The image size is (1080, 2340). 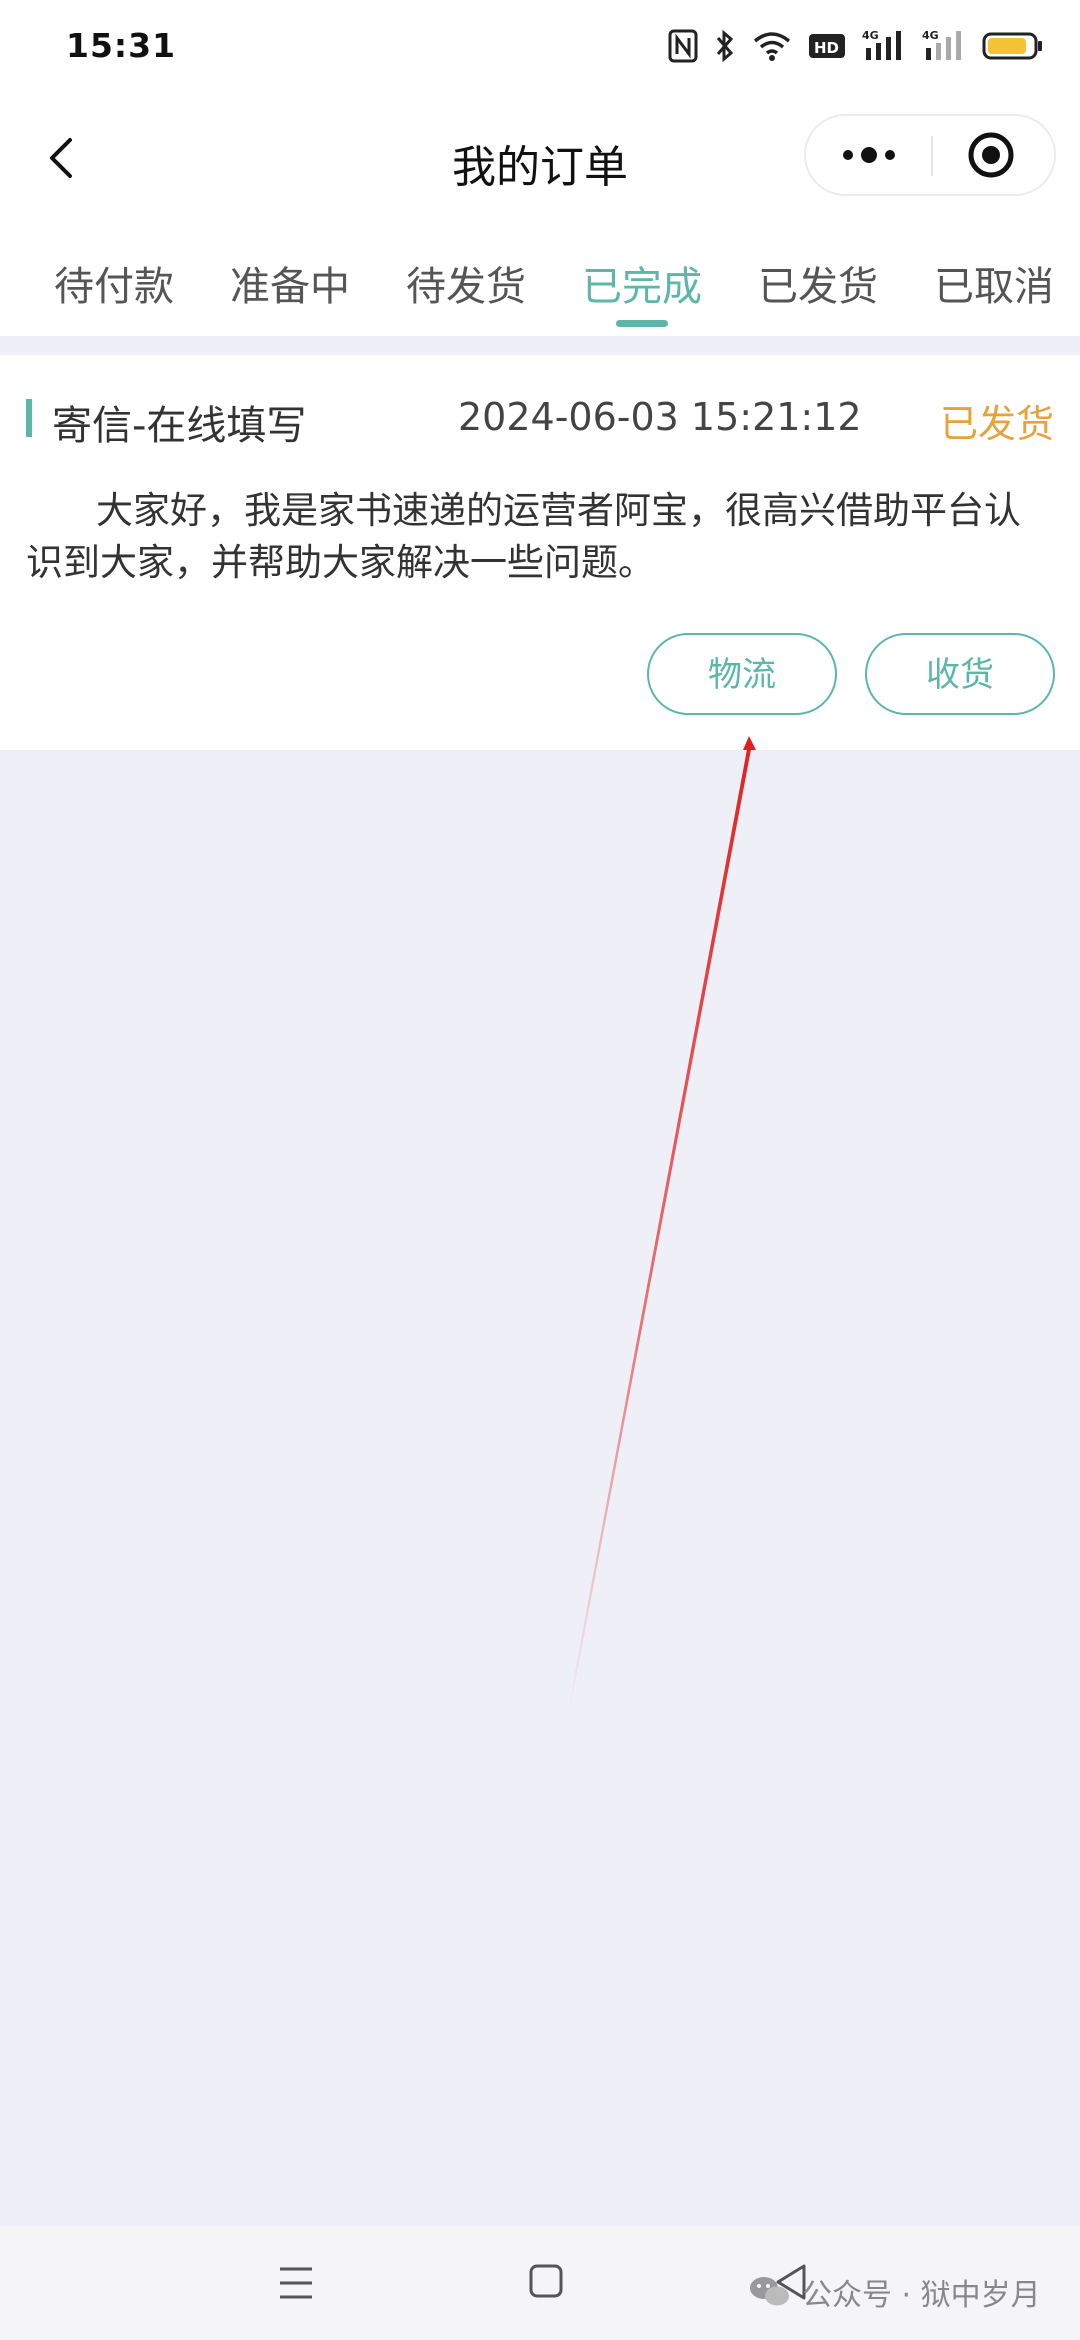 What do you see at coordinates (884, 48) in the screenshot?
I see `signal-4g-icon: 4G` at bounding box center [884, 48].